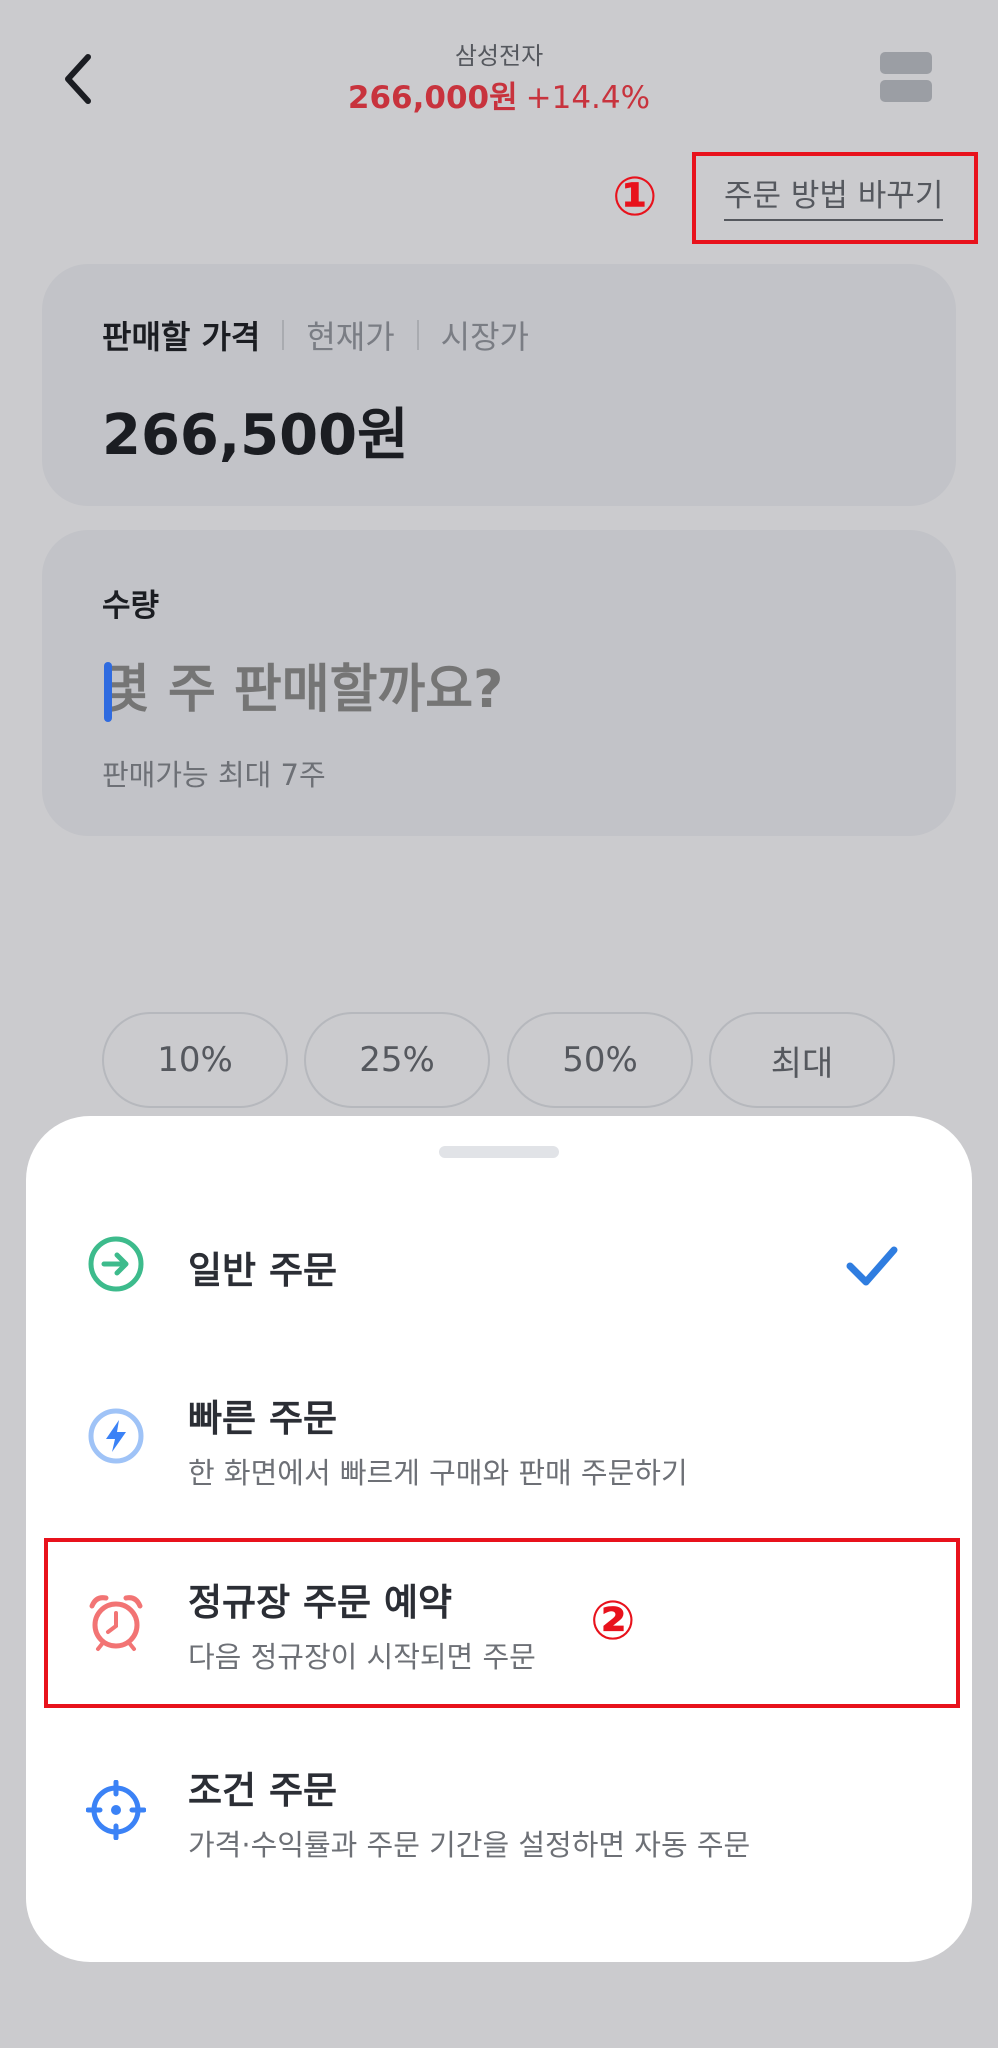 The width and height of the screenshot is (998, 2048). Describe the element at coordinates (432, 98) in the screenshot. I see `current-price: 266,000원` at that location.